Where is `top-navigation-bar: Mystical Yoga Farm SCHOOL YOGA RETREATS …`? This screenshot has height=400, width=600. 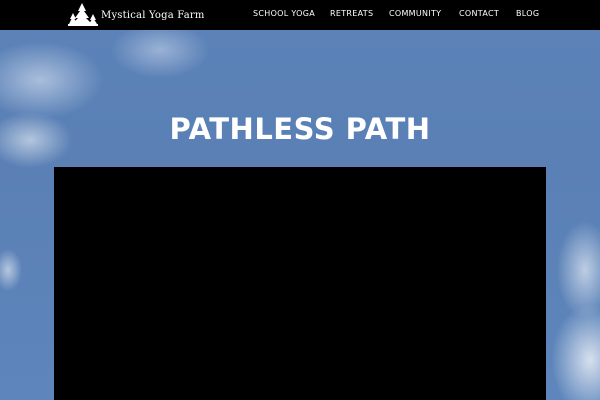
top-navigation-bar: Mystical Yoga Farm SCHOOL YOGA RETREATS … is located at coordinates (300, 15).